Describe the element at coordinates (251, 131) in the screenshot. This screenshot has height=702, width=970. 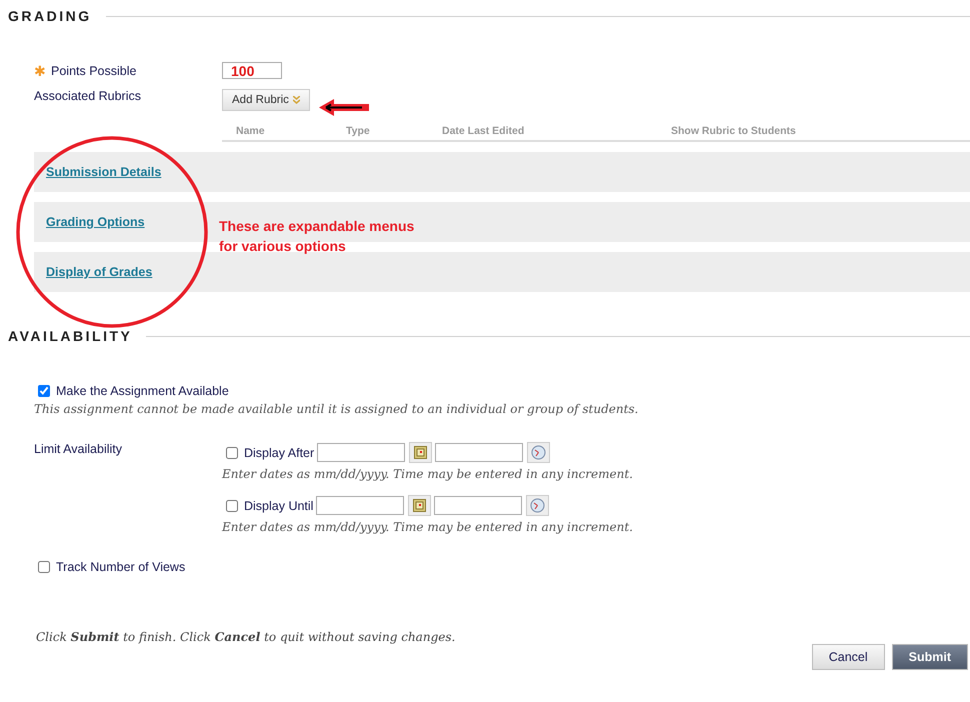
I see `column-header: Name` at that location.